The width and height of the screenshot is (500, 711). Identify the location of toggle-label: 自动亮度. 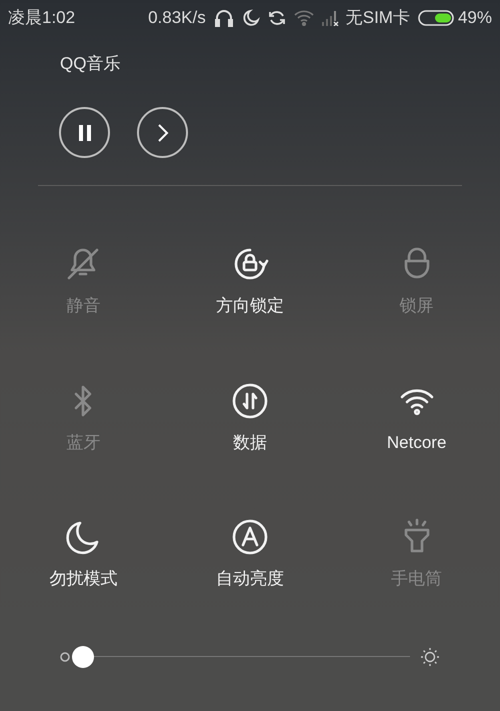
(250, 579).